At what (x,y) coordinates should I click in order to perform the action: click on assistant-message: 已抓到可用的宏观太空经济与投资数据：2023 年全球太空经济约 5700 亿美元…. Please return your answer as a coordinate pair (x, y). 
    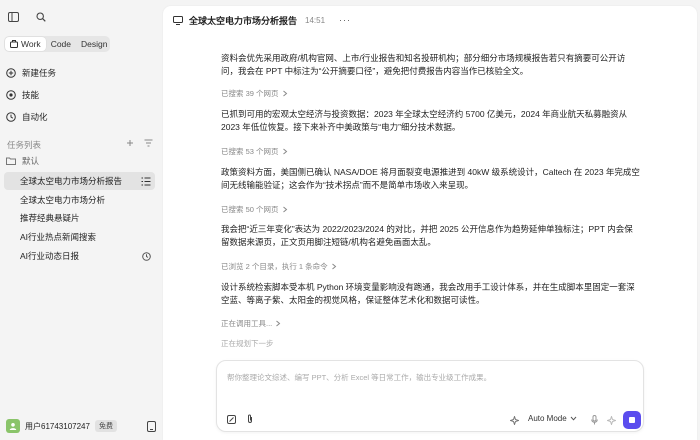
    Looking at the image, I should click on (424, 120).